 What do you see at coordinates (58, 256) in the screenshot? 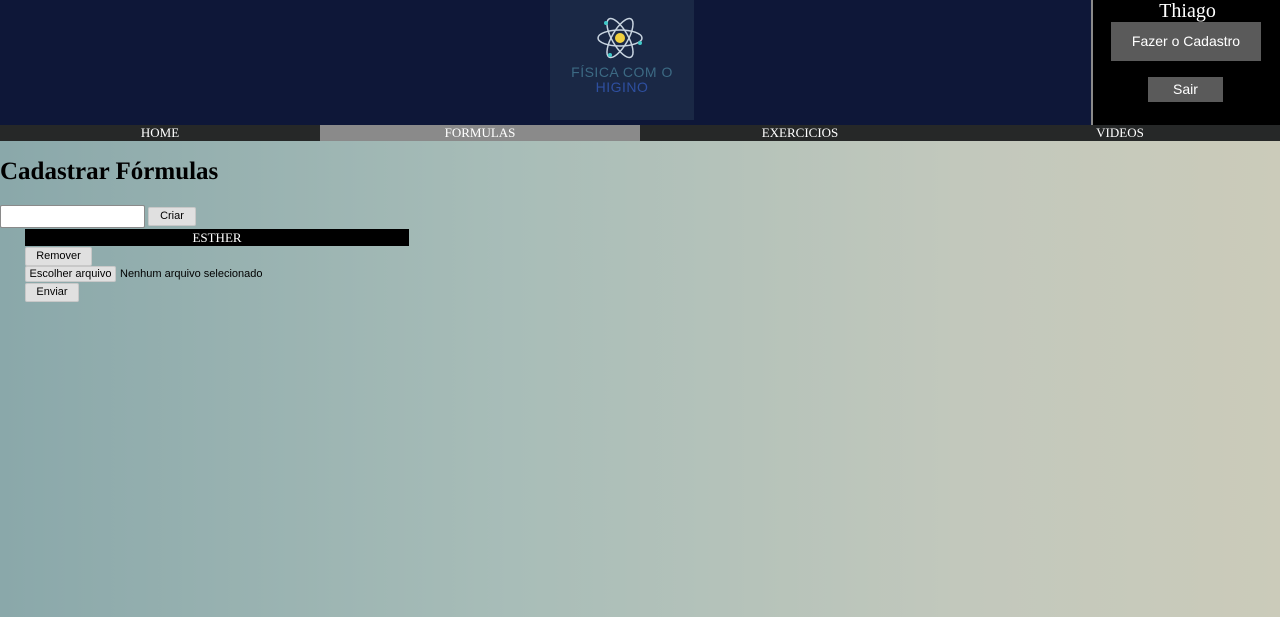
I see `remove-button: Remover` at bounding box center [58, 256].